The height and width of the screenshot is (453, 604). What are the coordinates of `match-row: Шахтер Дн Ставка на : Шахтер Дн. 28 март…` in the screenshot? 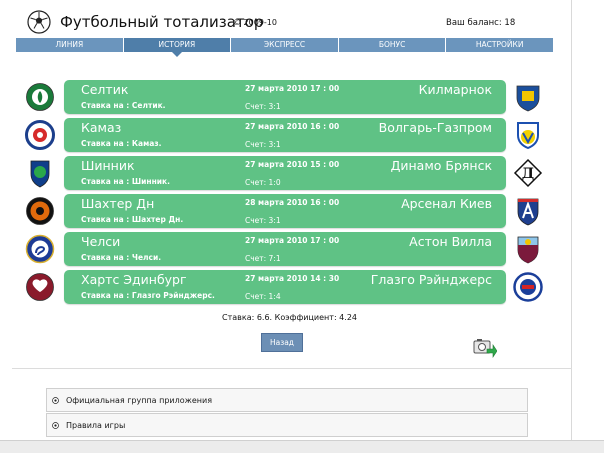 It's located at (302, 211).